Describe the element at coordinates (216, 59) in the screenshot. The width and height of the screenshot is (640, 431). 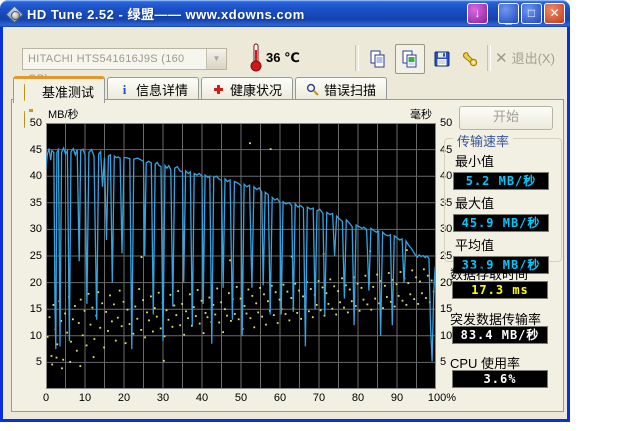
I see `chevron-down-icon: ▼` at that location.